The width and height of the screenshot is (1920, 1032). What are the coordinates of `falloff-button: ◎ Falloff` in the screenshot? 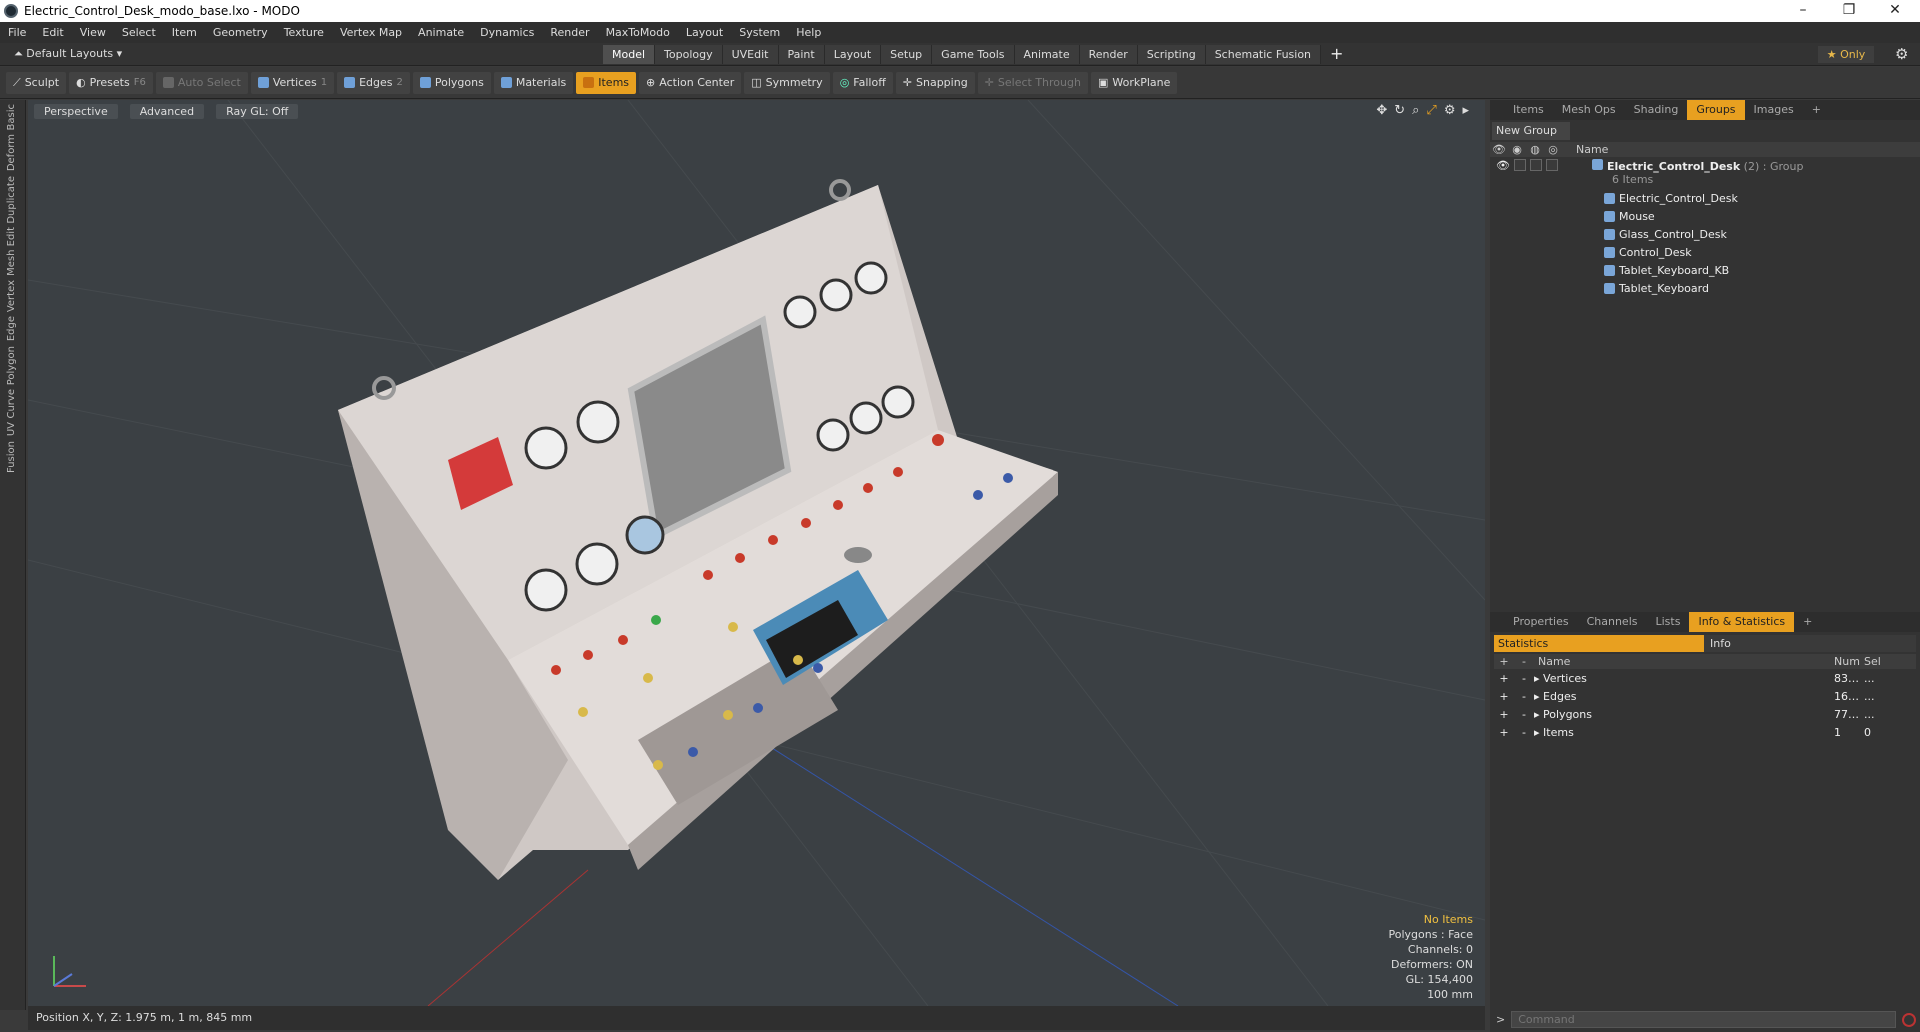 It's located at (862, 82).